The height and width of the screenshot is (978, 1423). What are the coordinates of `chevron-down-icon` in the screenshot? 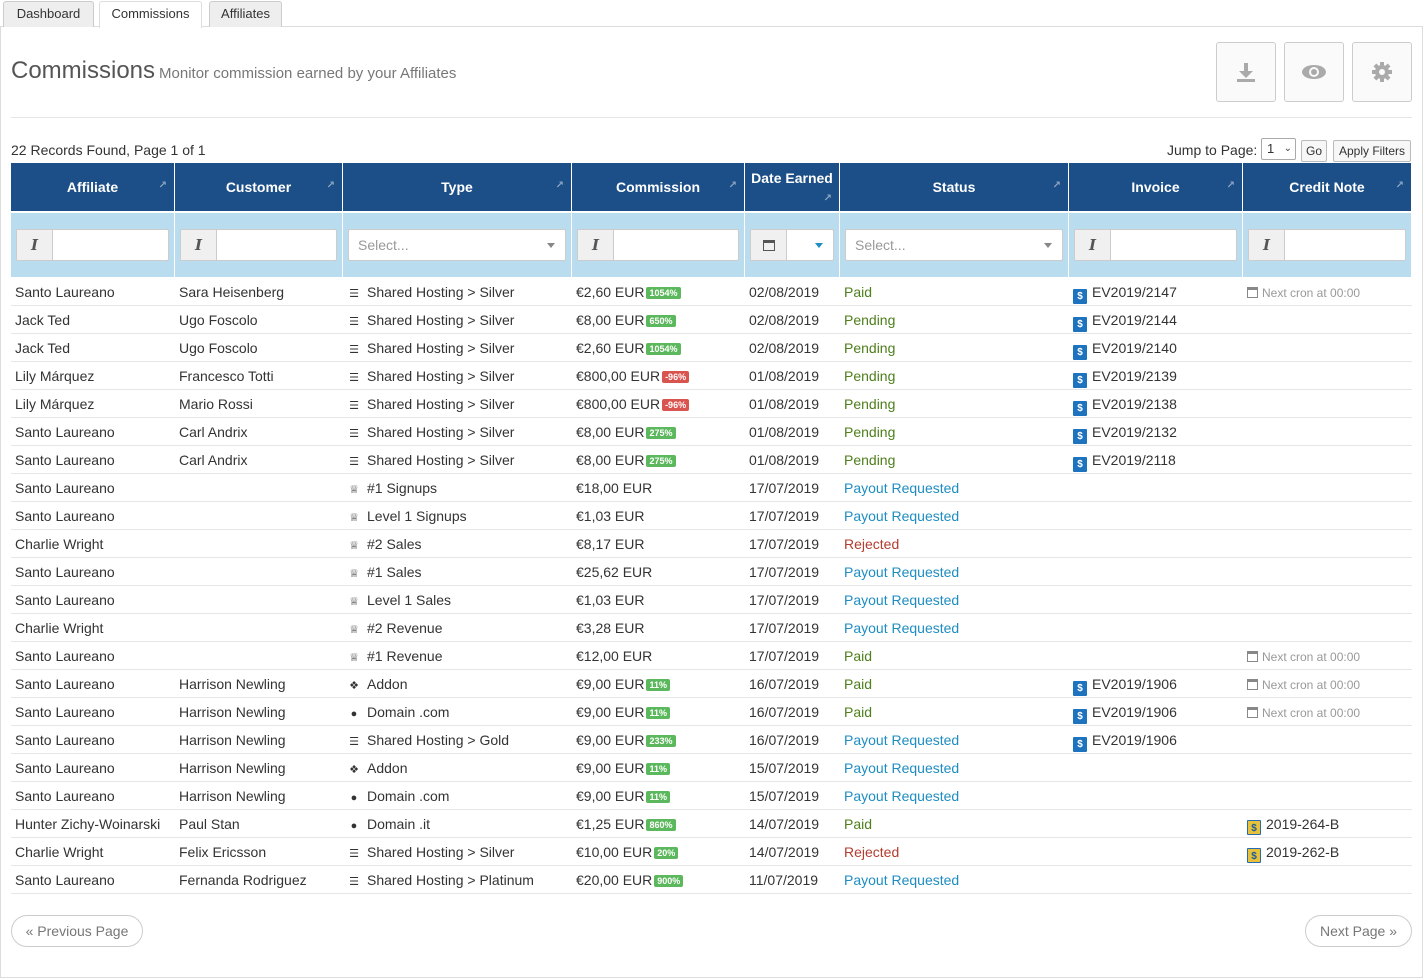 It's located at (819, 245).